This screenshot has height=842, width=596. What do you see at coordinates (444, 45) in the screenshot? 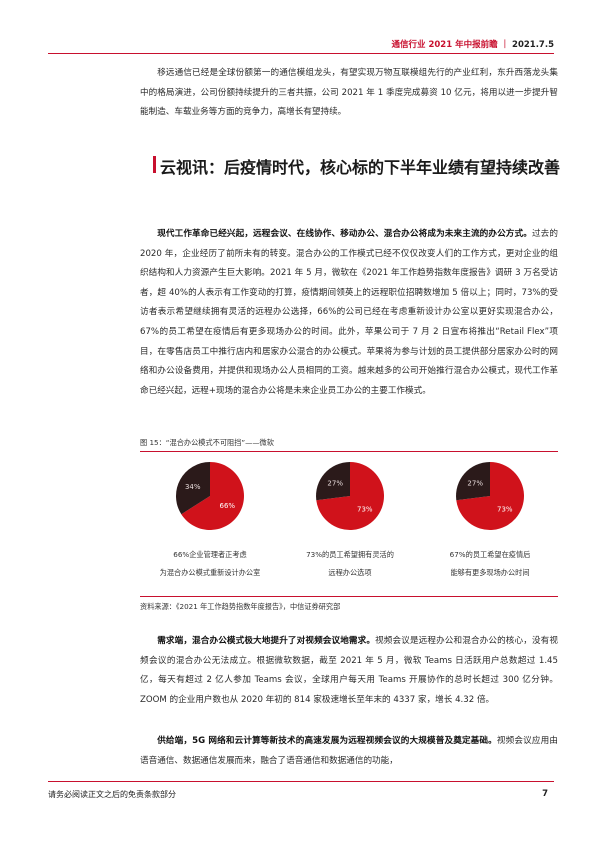
I see `header-title: 通信行业 2021 年中报前瞻` at bounding box center [444, 45].